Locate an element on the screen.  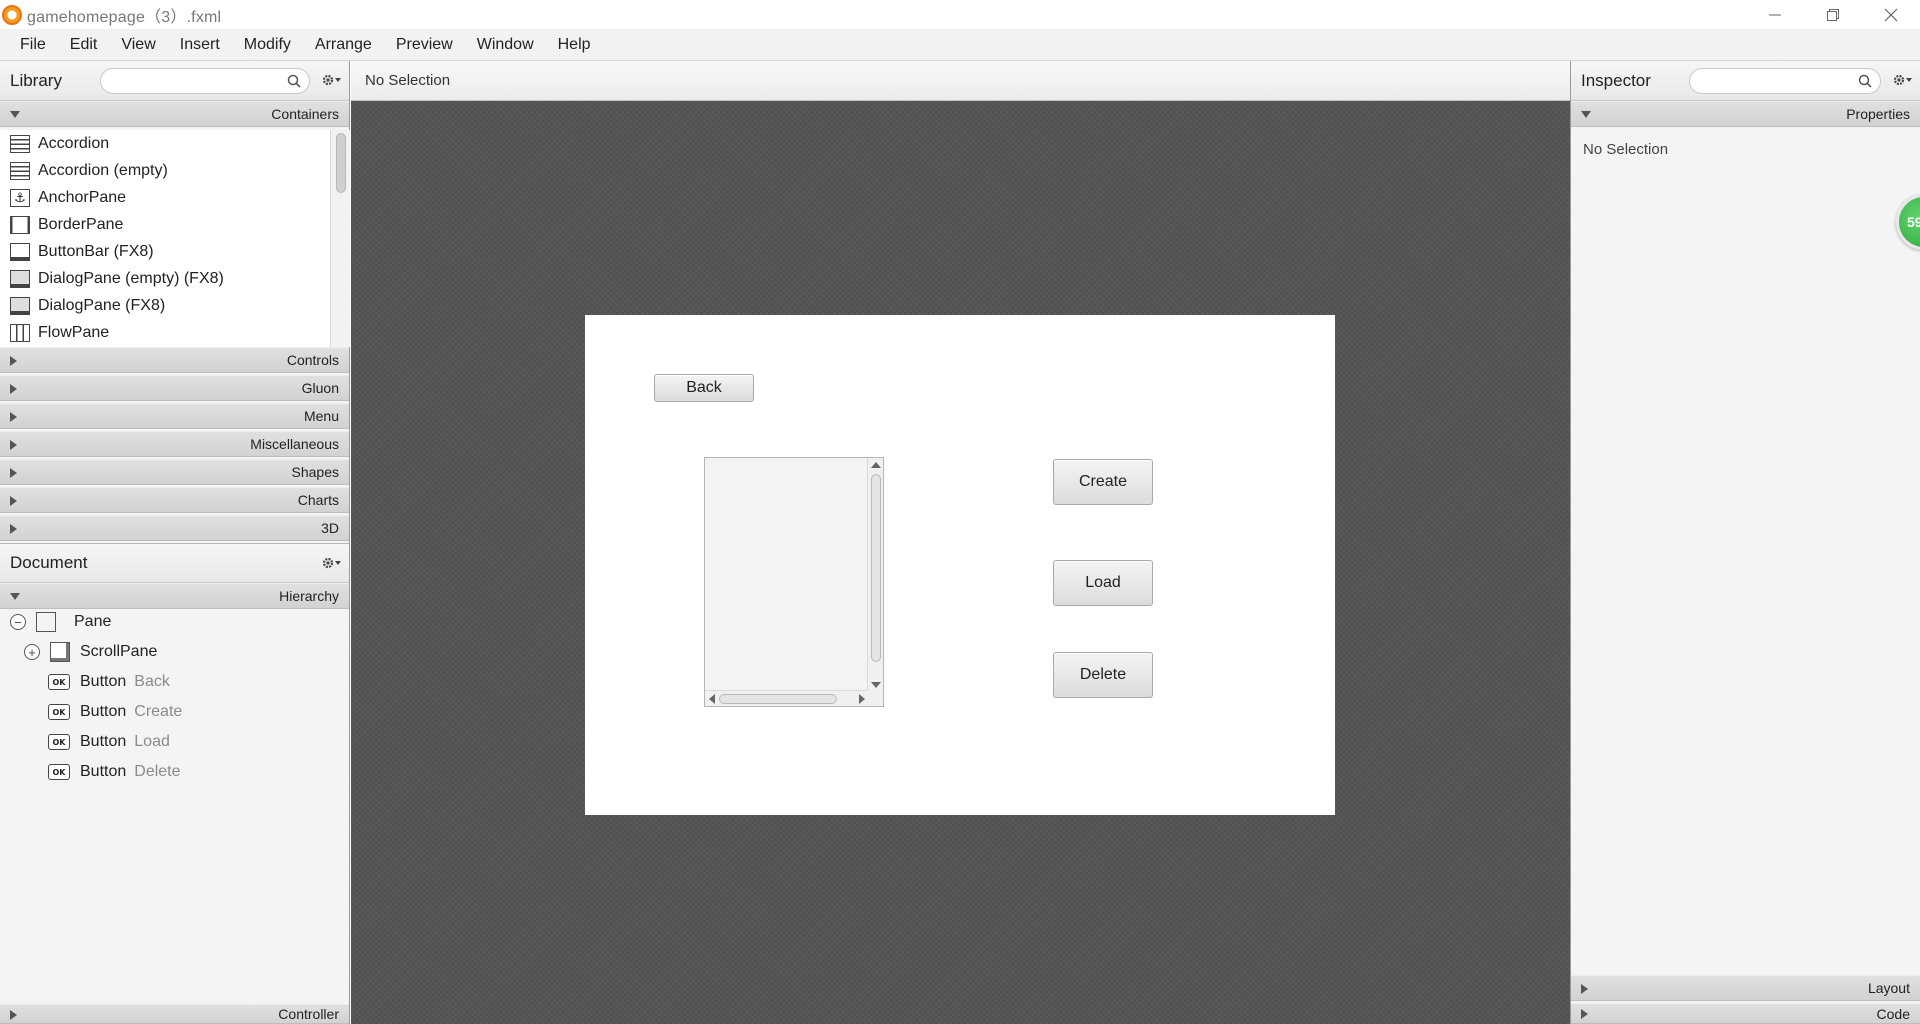
create-button: Create is located at coordinates (1103, 482).